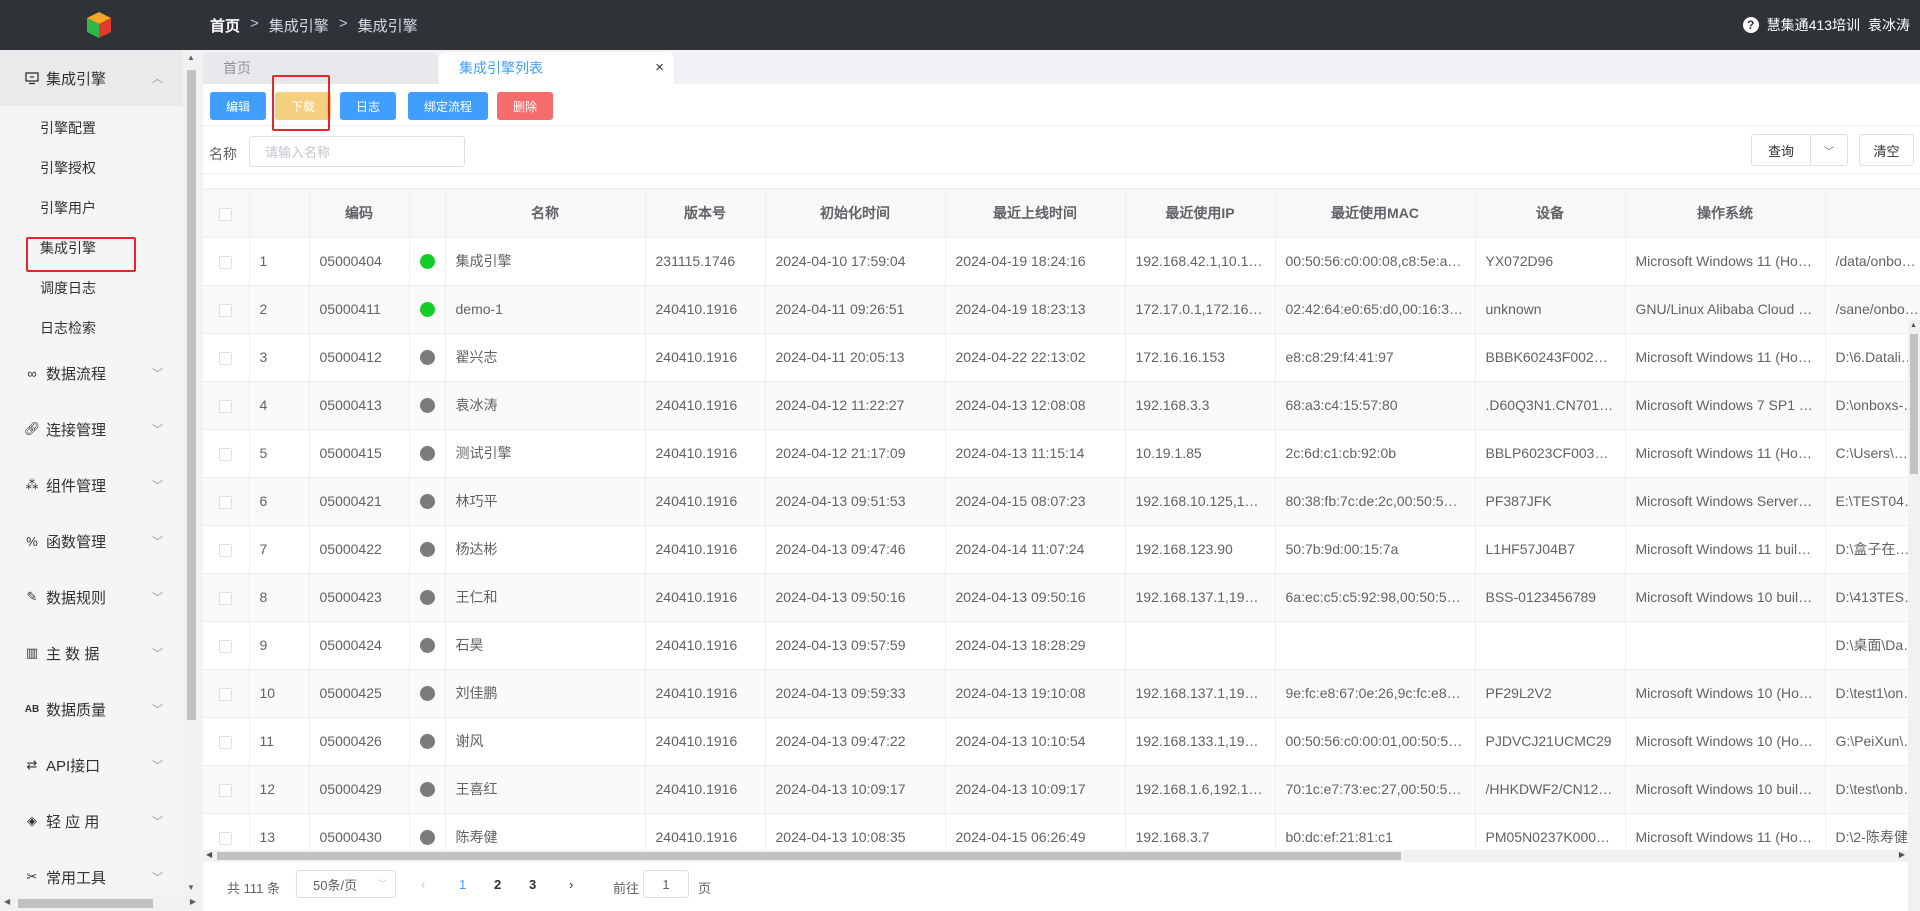 This screenshot has height=911, width=1920. What do you see at coordinates (1886, 150) in the screenshot?
I see `clear-button: 清空` at bounding box center [1886, 150].